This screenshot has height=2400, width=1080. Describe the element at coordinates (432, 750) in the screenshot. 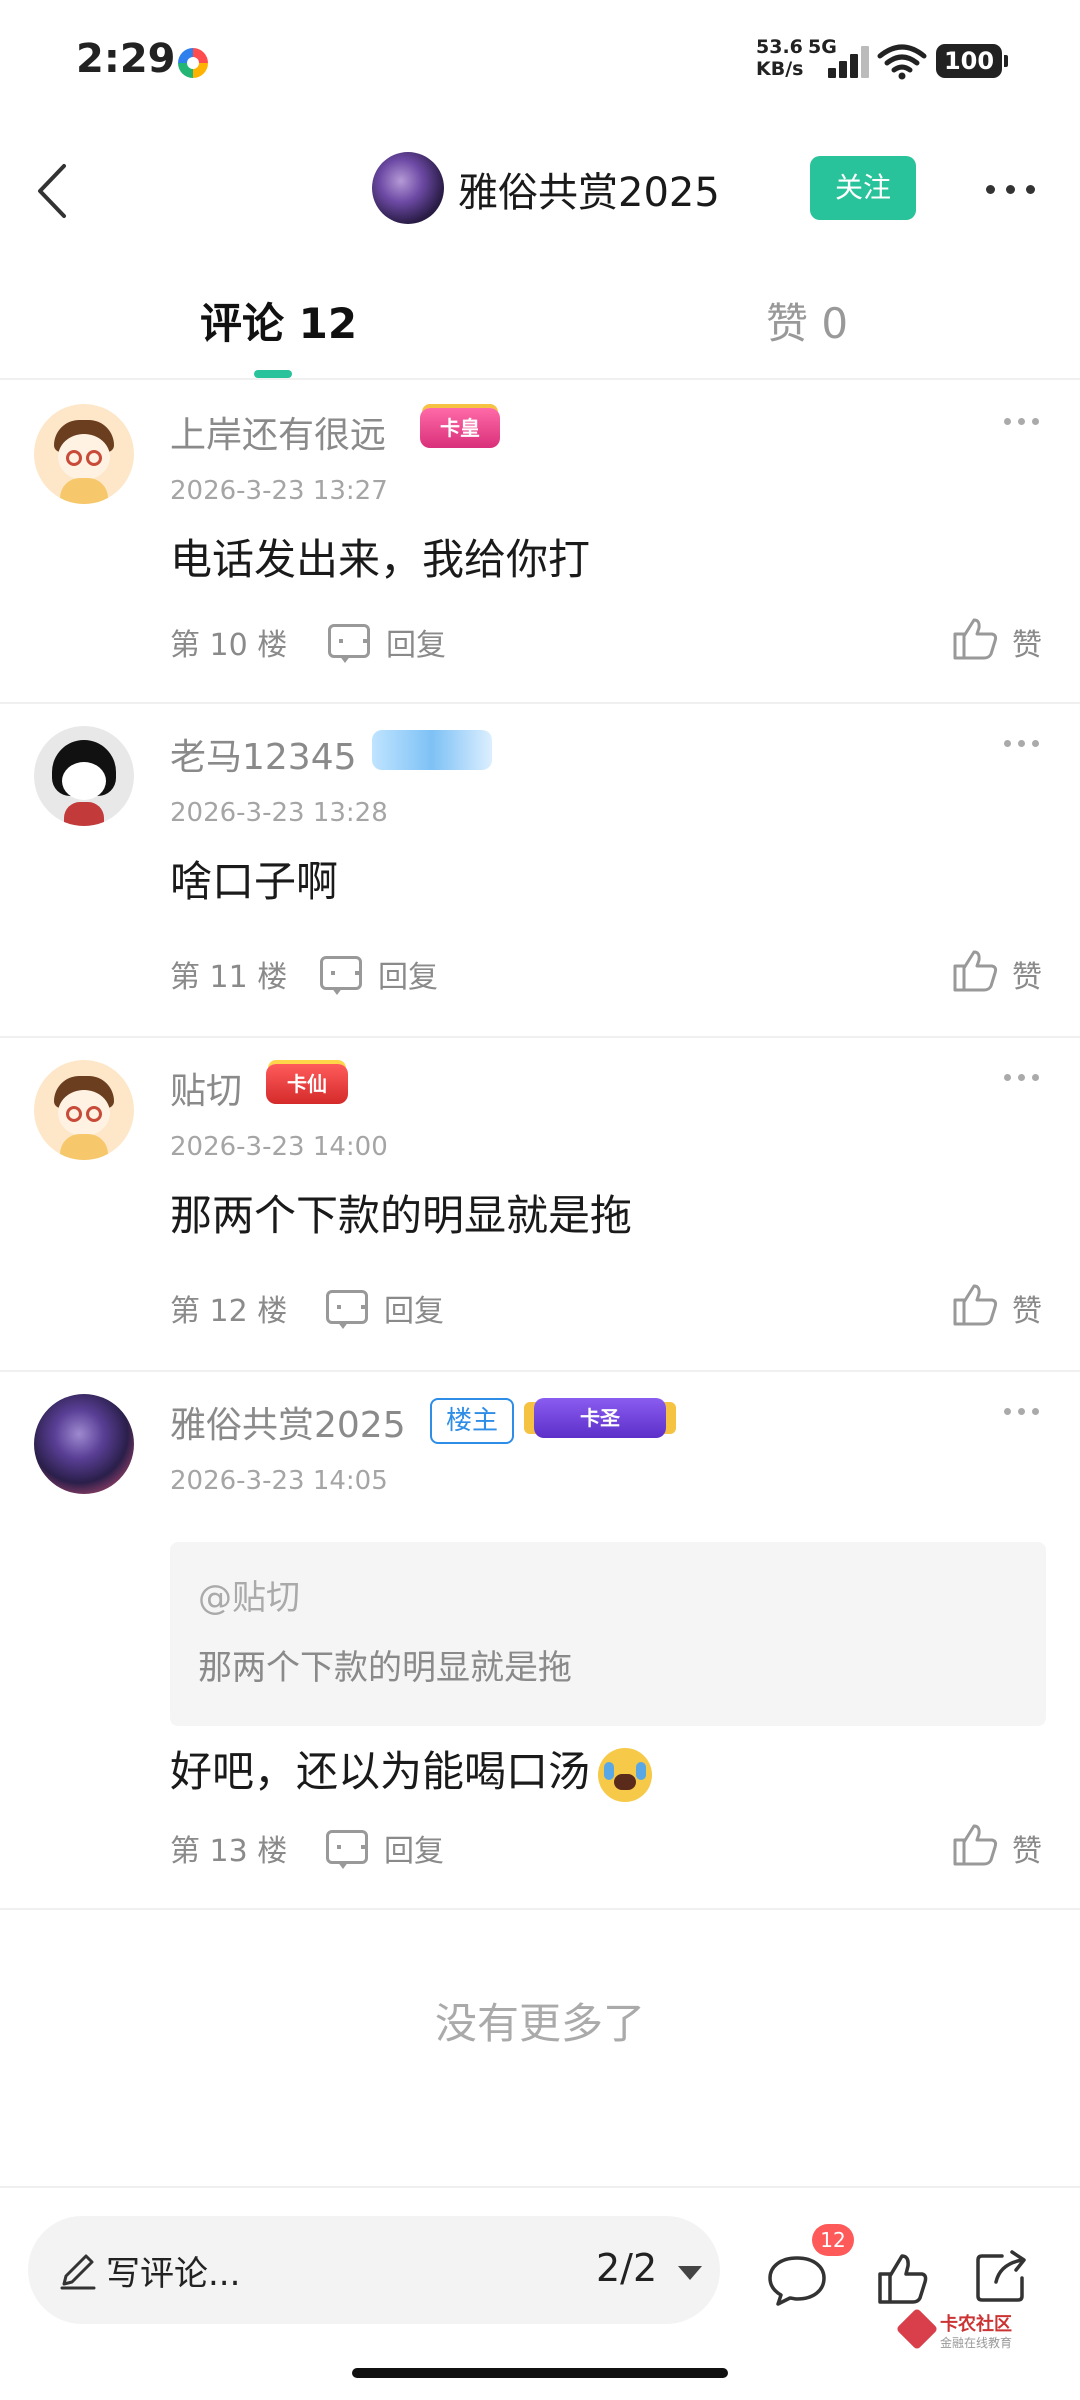

I see `rank-badge` at that location.